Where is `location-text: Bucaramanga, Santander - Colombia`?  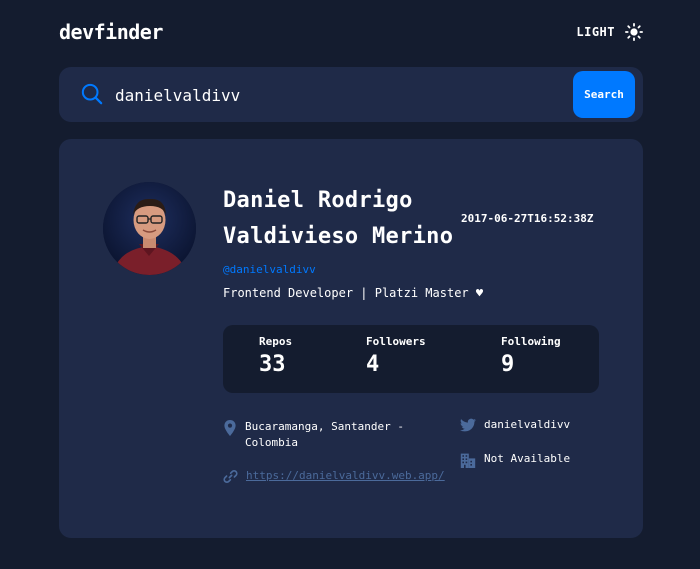
location-text: Bucaramanga, Santander - Colombia is located at coordinates (324, 434).